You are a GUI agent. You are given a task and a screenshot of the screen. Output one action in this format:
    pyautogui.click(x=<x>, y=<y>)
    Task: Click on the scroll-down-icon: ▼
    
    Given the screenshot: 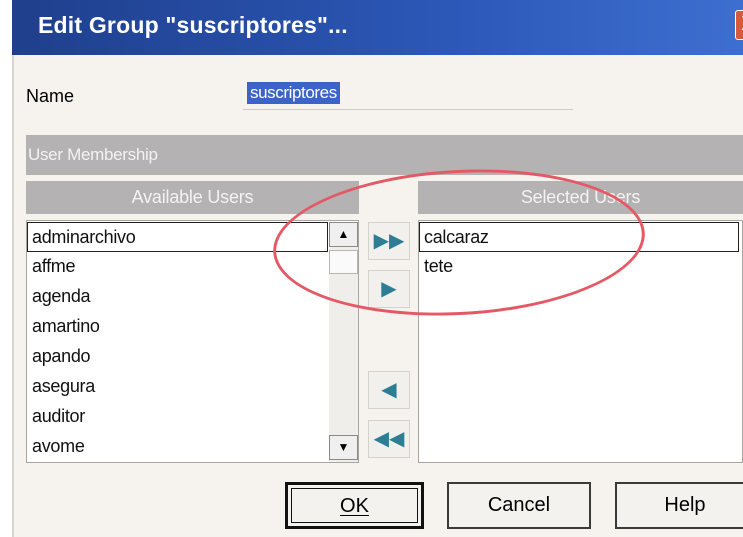 What is the action you would take?
    pyautogui.click(x=343, y=447)
    